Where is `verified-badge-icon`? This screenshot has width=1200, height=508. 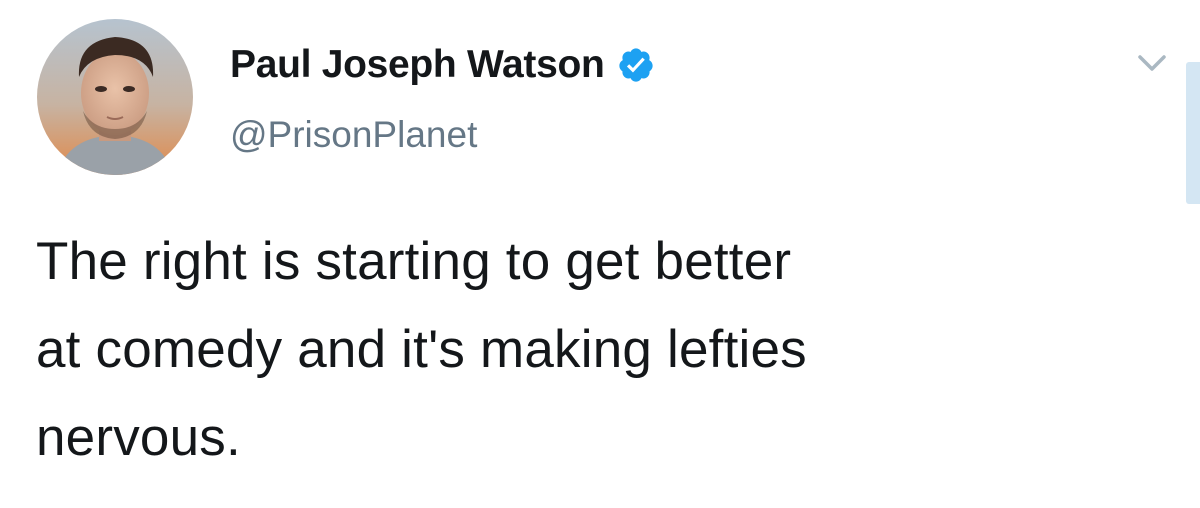
verified-badge-icon is located at coordinates (636, 65).